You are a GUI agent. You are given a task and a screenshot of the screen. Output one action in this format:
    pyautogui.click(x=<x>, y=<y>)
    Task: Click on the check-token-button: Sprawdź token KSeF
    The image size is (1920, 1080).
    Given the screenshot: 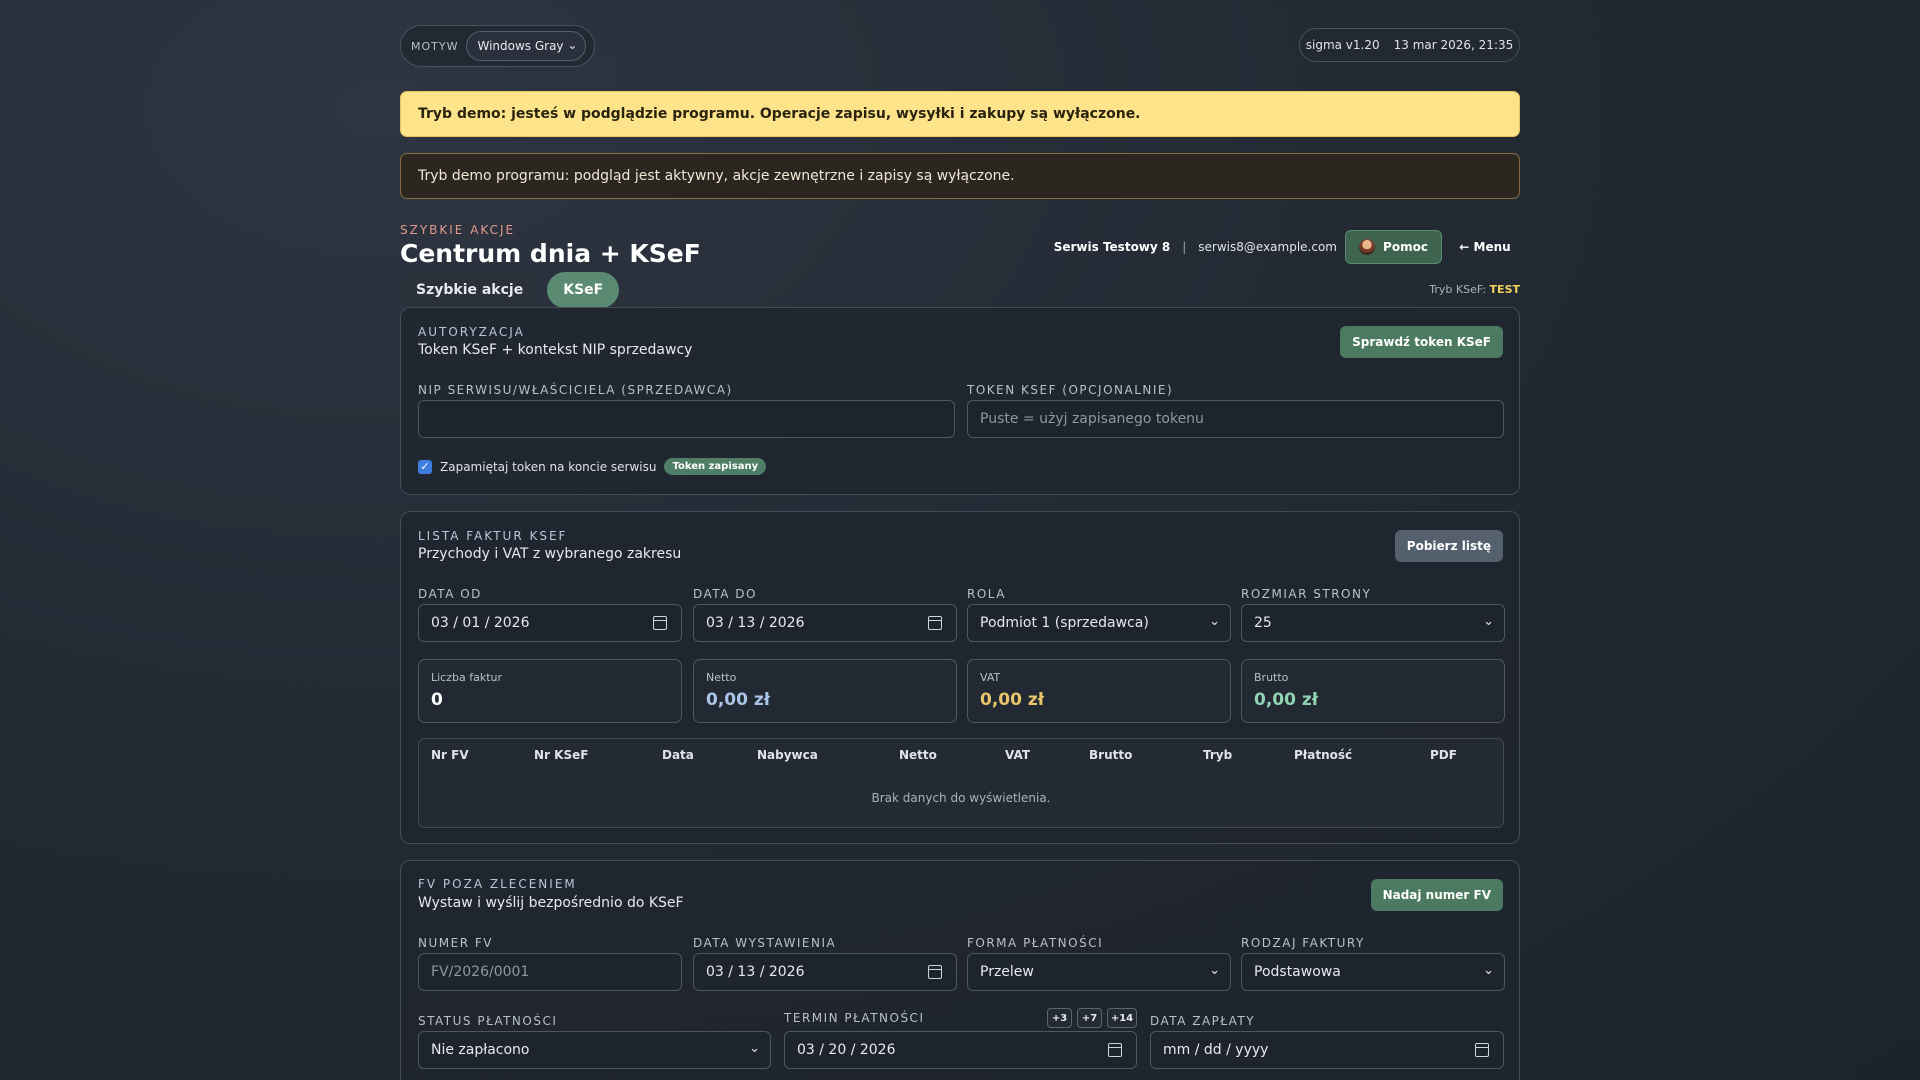 What is the action you would take?
    pyautogui.click(x=1421, y=342)
    